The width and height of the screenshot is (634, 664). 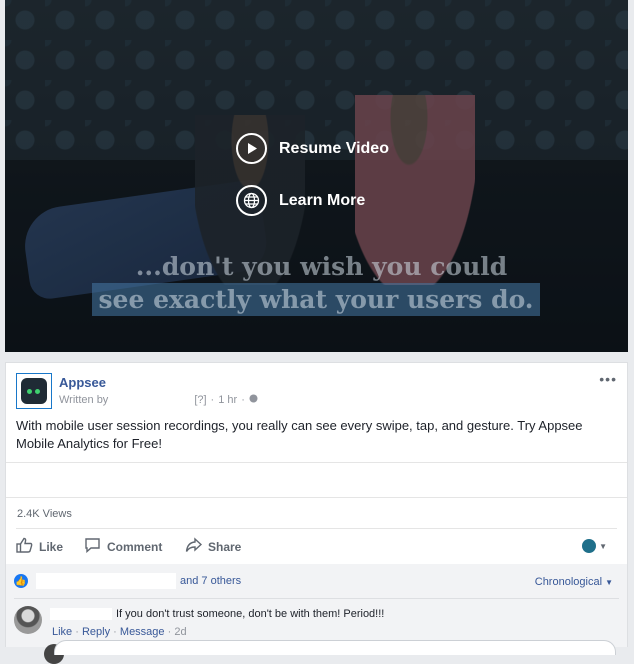 What do you see at coordinates (316, 299) in the screenshot?
I see `caption-line-2: see exactly what your users do.` at bounding box center [316, 299].